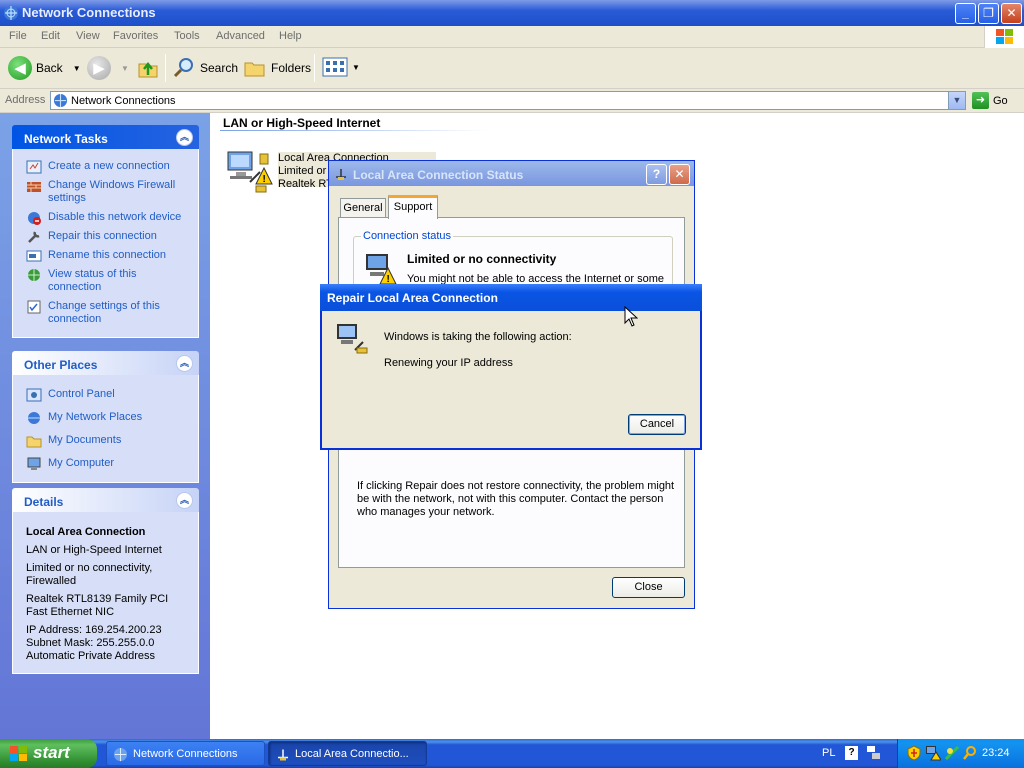  I want to click on network-tasks-title: Network Tasks, so click(66, 139).